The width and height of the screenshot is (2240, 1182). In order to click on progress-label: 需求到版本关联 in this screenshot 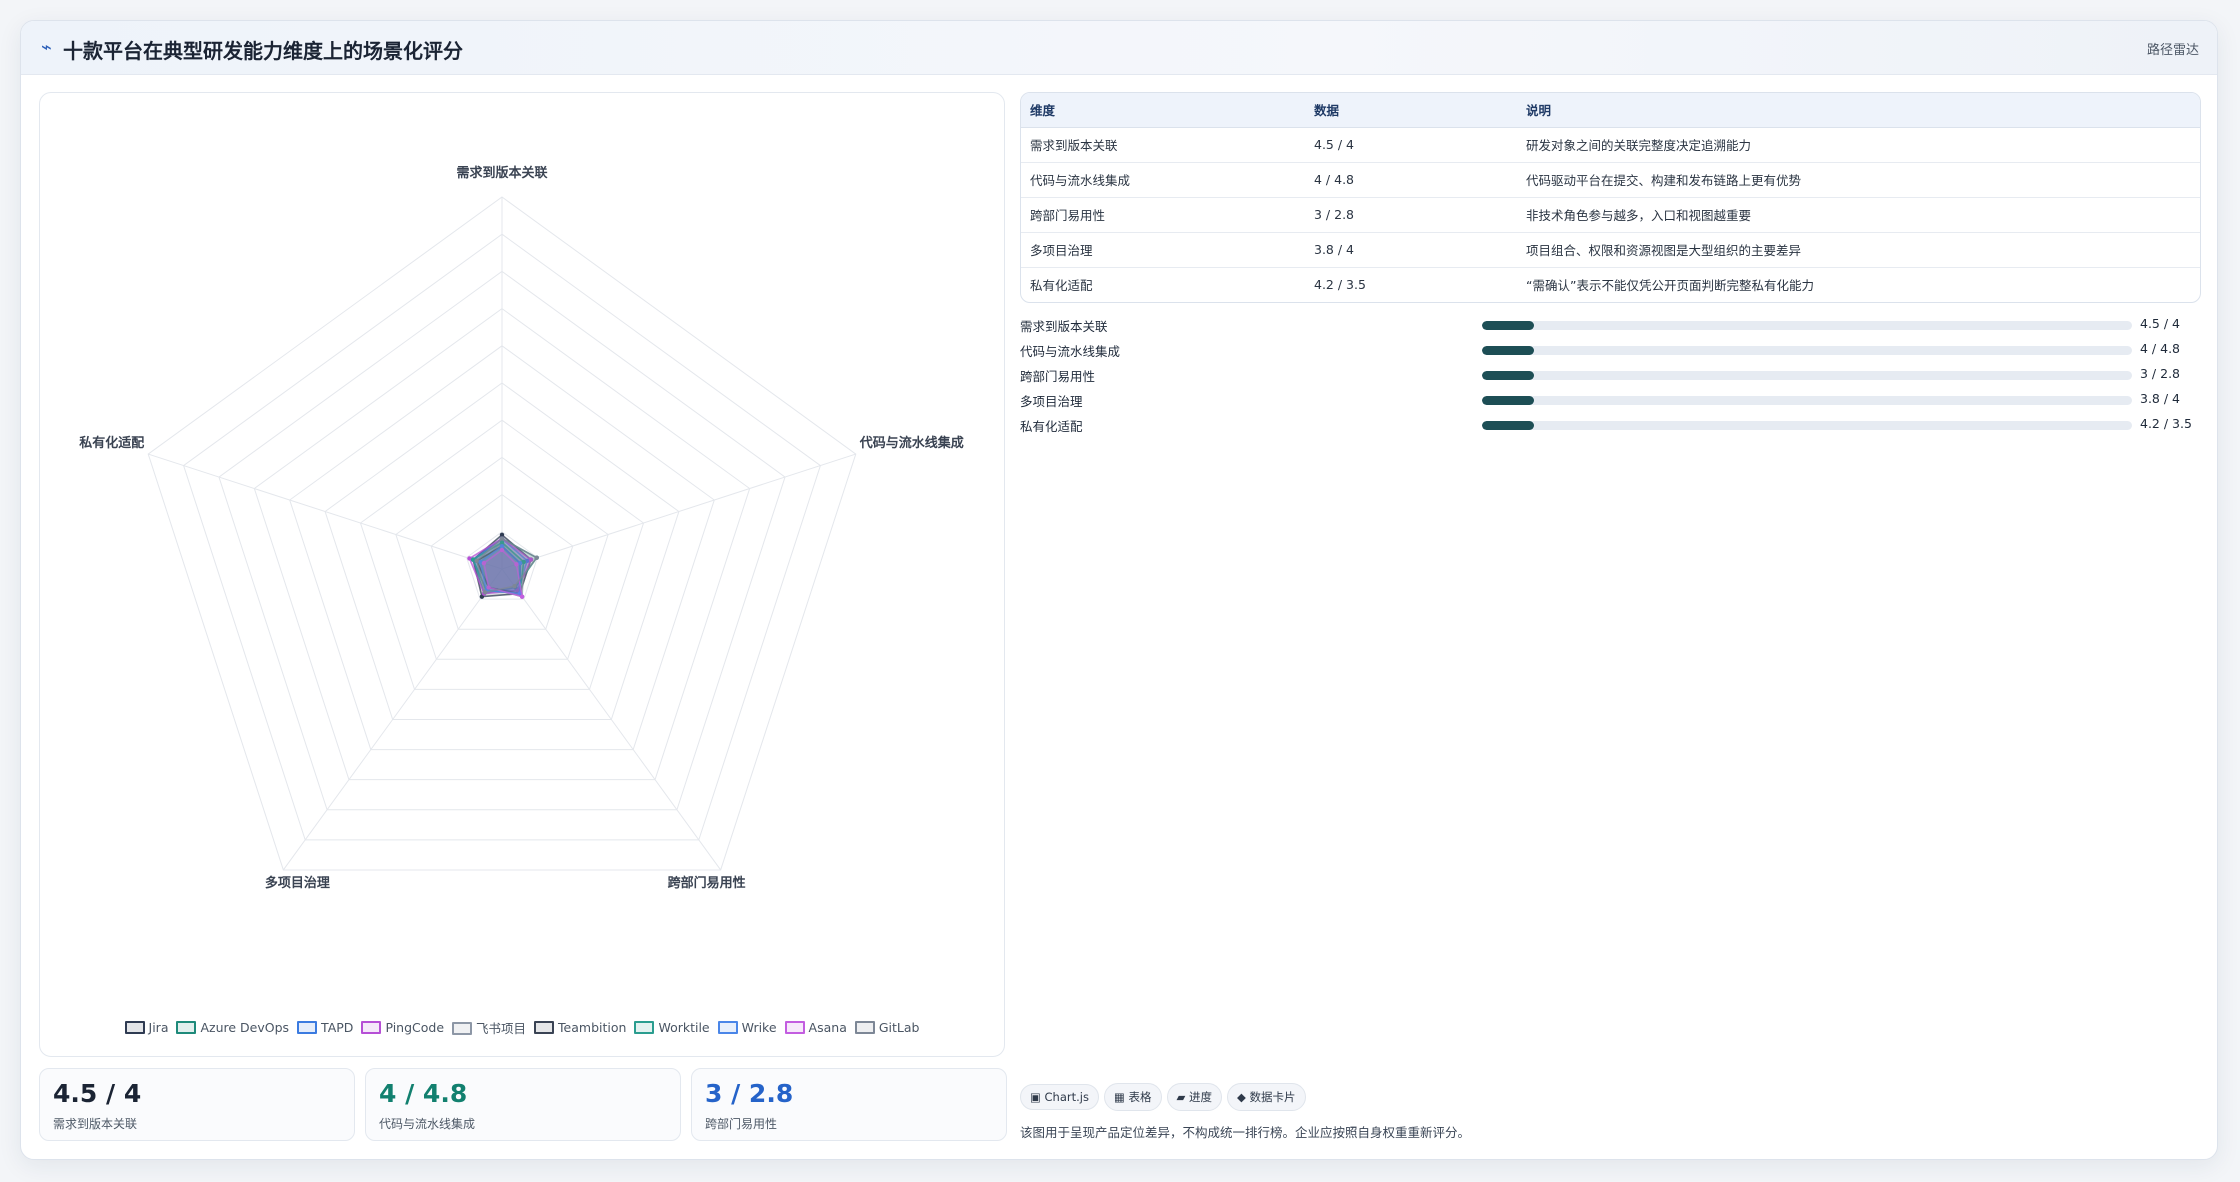, I will do `click(1064, 326)`.